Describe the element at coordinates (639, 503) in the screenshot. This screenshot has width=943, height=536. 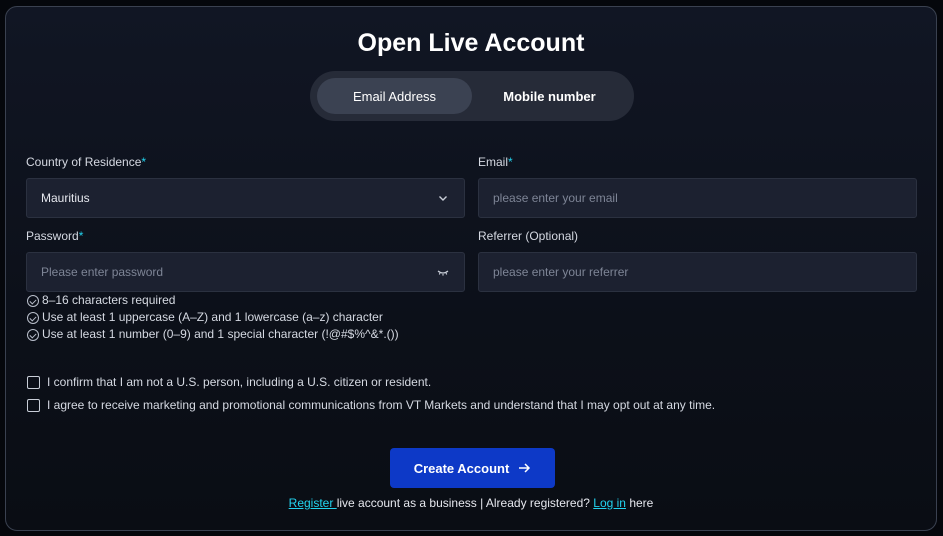
I see `footer-end-text: here` at that location.